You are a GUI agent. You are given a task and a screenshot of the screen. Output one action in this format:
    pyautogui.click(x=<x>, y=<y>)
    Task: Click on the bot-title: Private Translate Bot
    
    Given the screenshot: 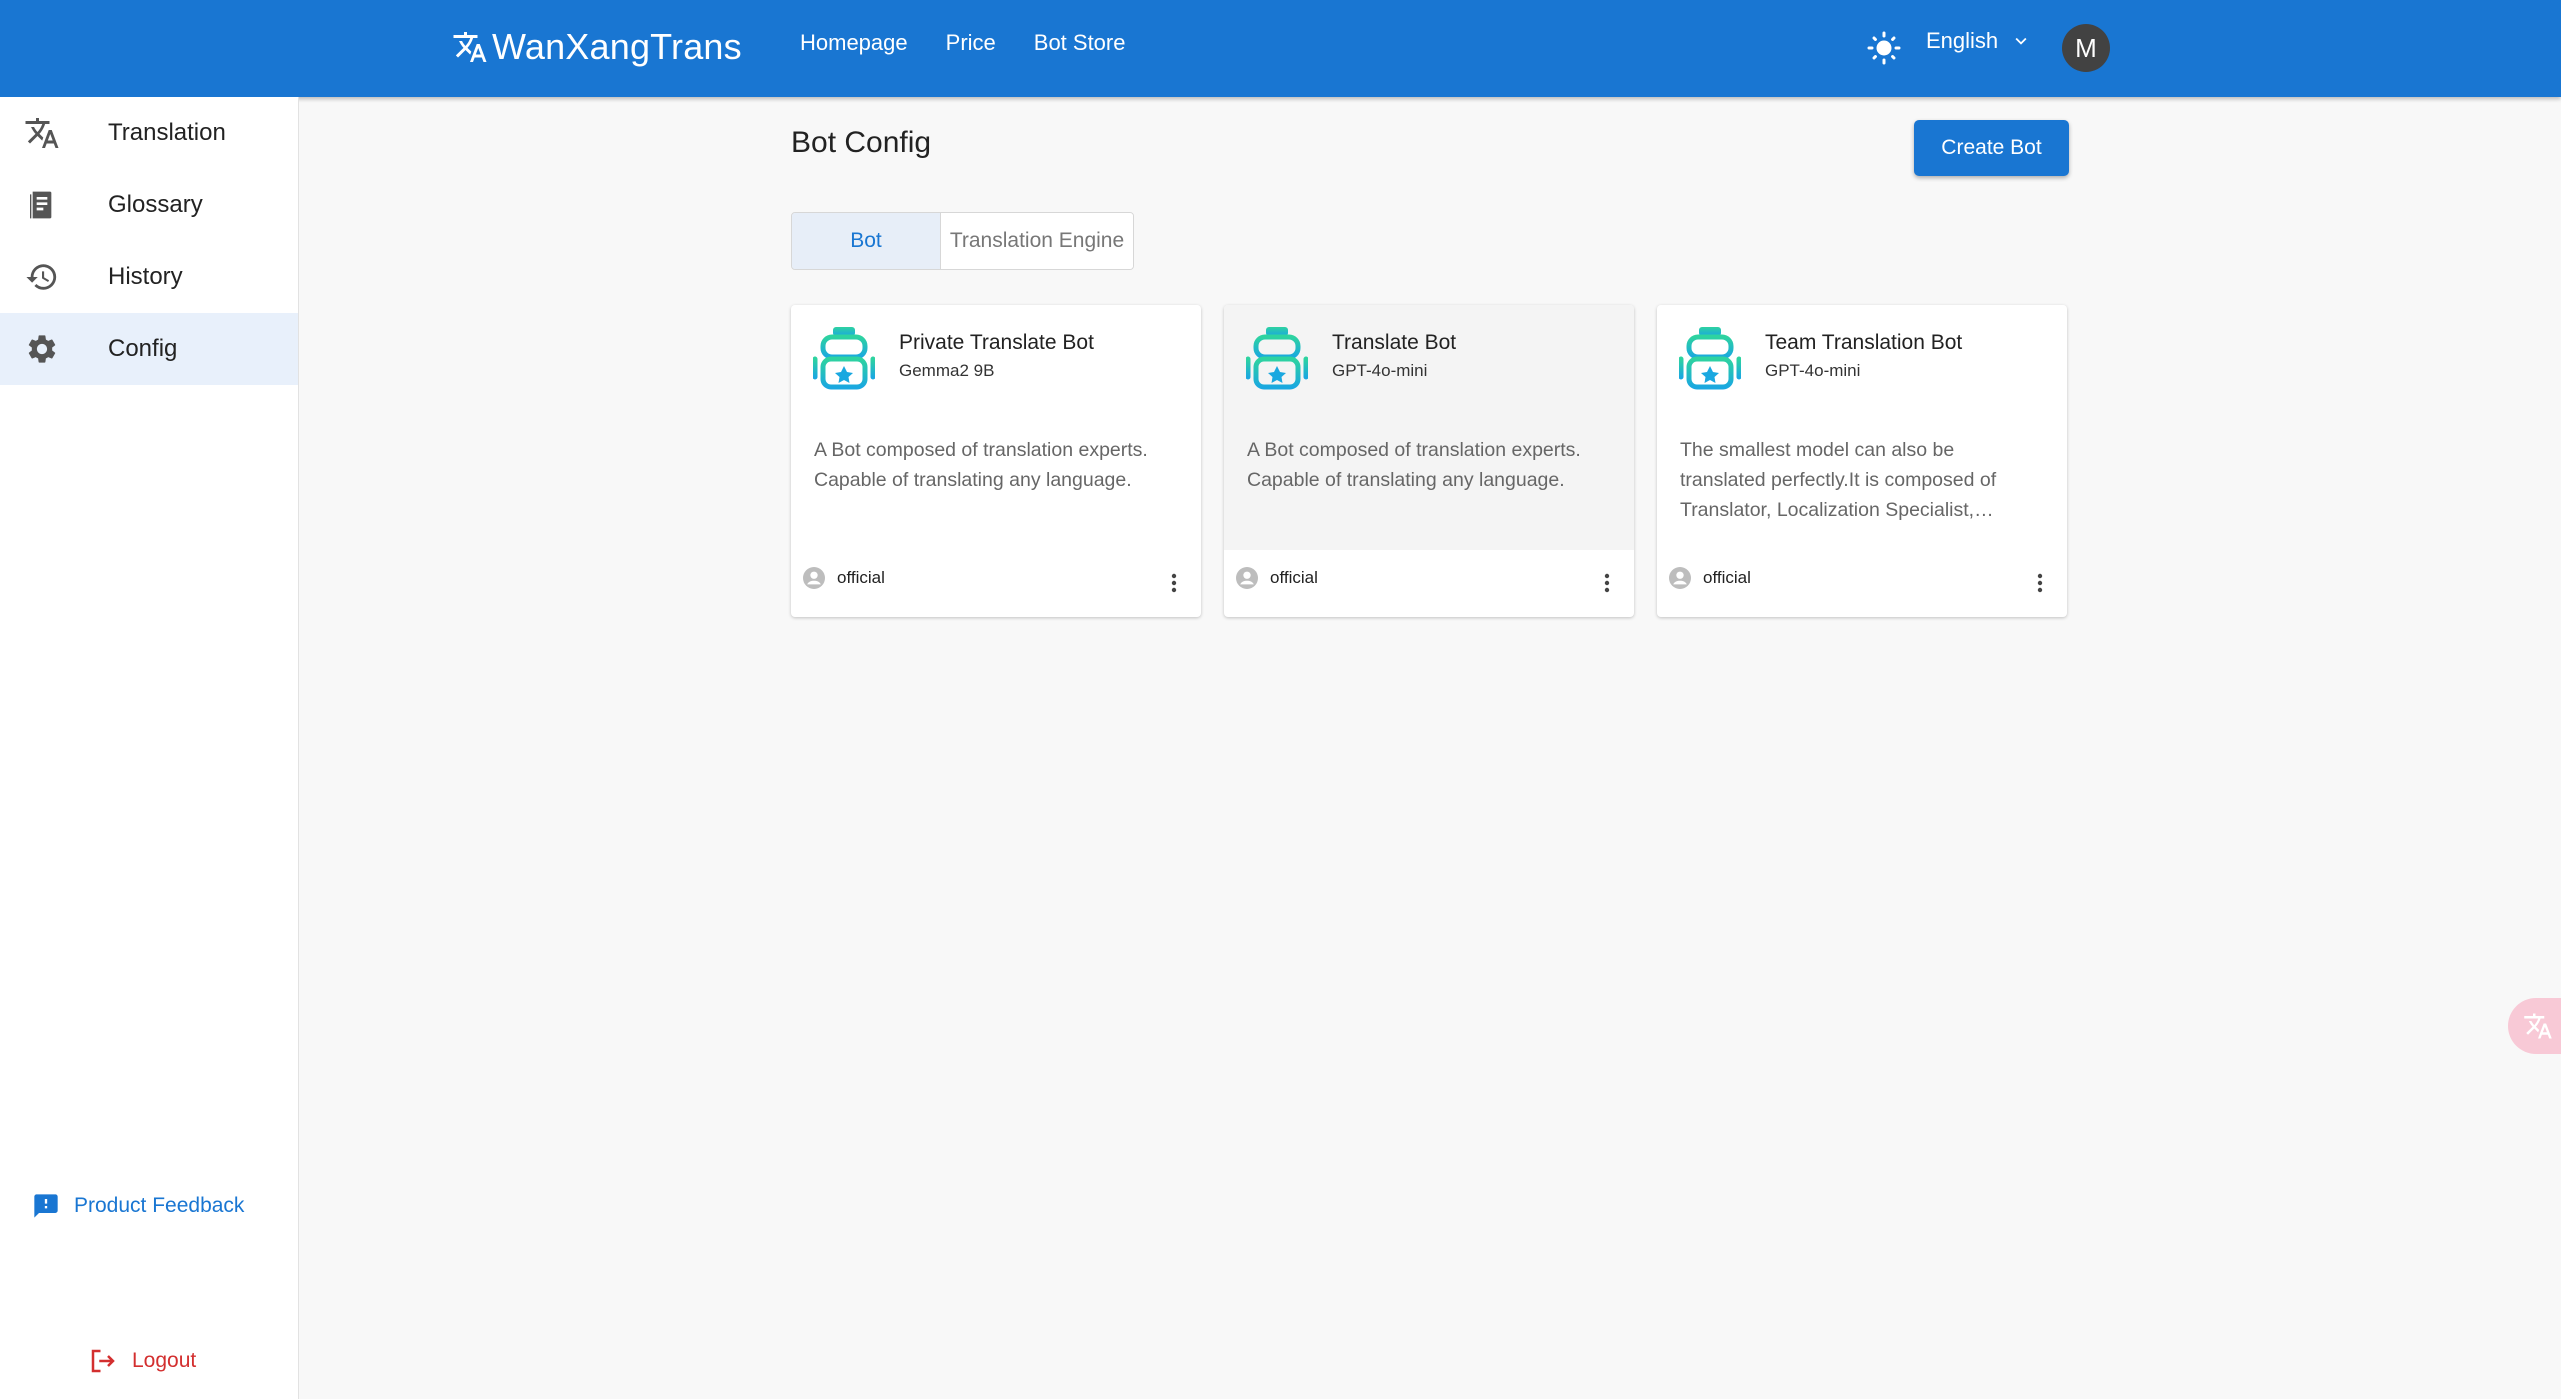 What is the action you would take?
    pyautogui.click(x=996, y=342)
    